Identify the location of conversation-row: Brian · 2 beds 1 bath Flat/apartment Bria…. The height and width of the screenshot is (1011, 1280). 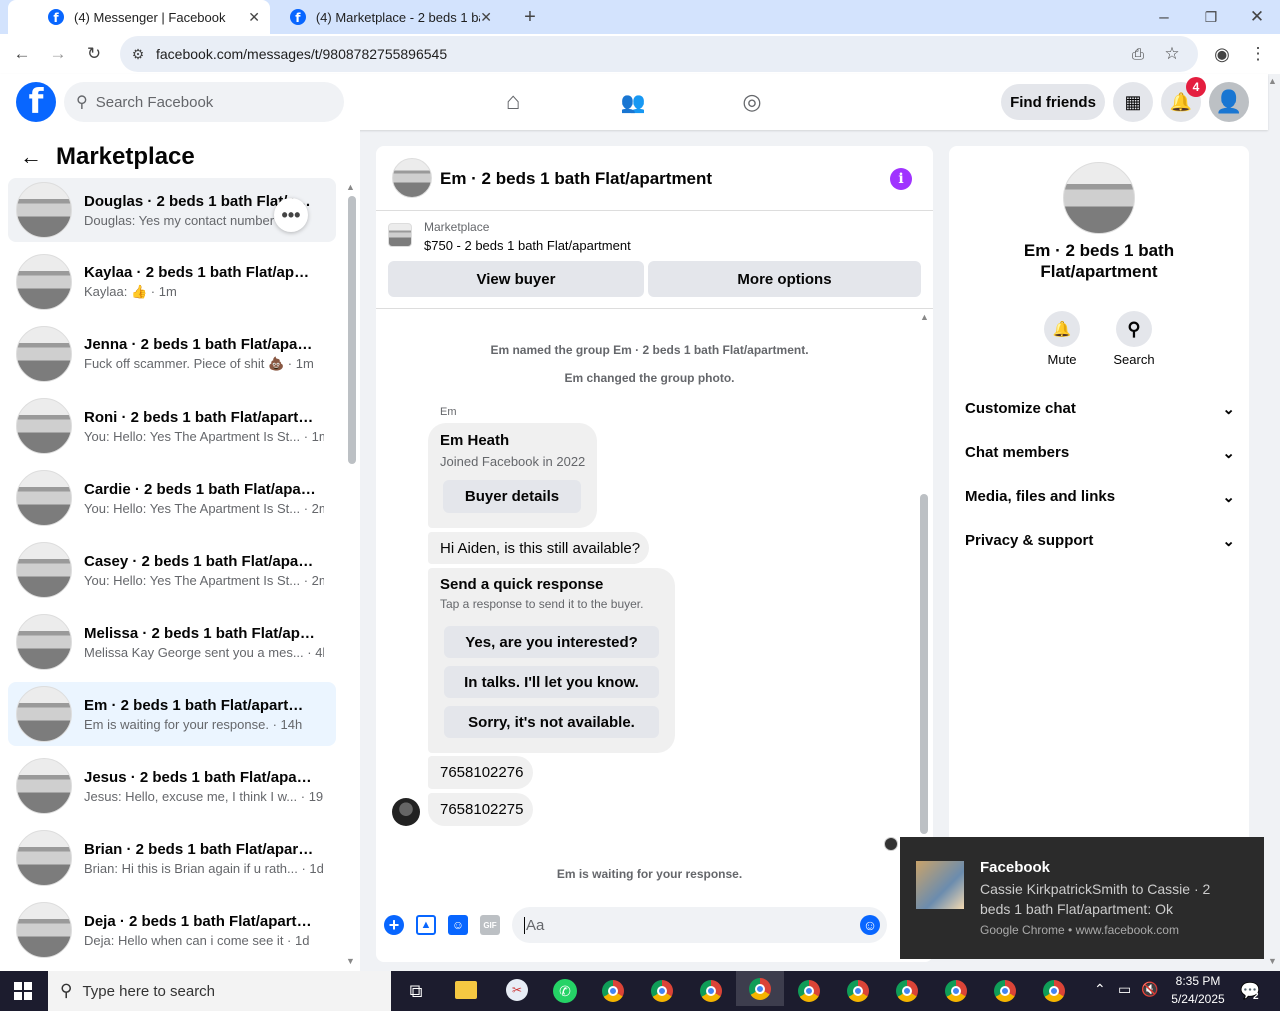
(172, 858).